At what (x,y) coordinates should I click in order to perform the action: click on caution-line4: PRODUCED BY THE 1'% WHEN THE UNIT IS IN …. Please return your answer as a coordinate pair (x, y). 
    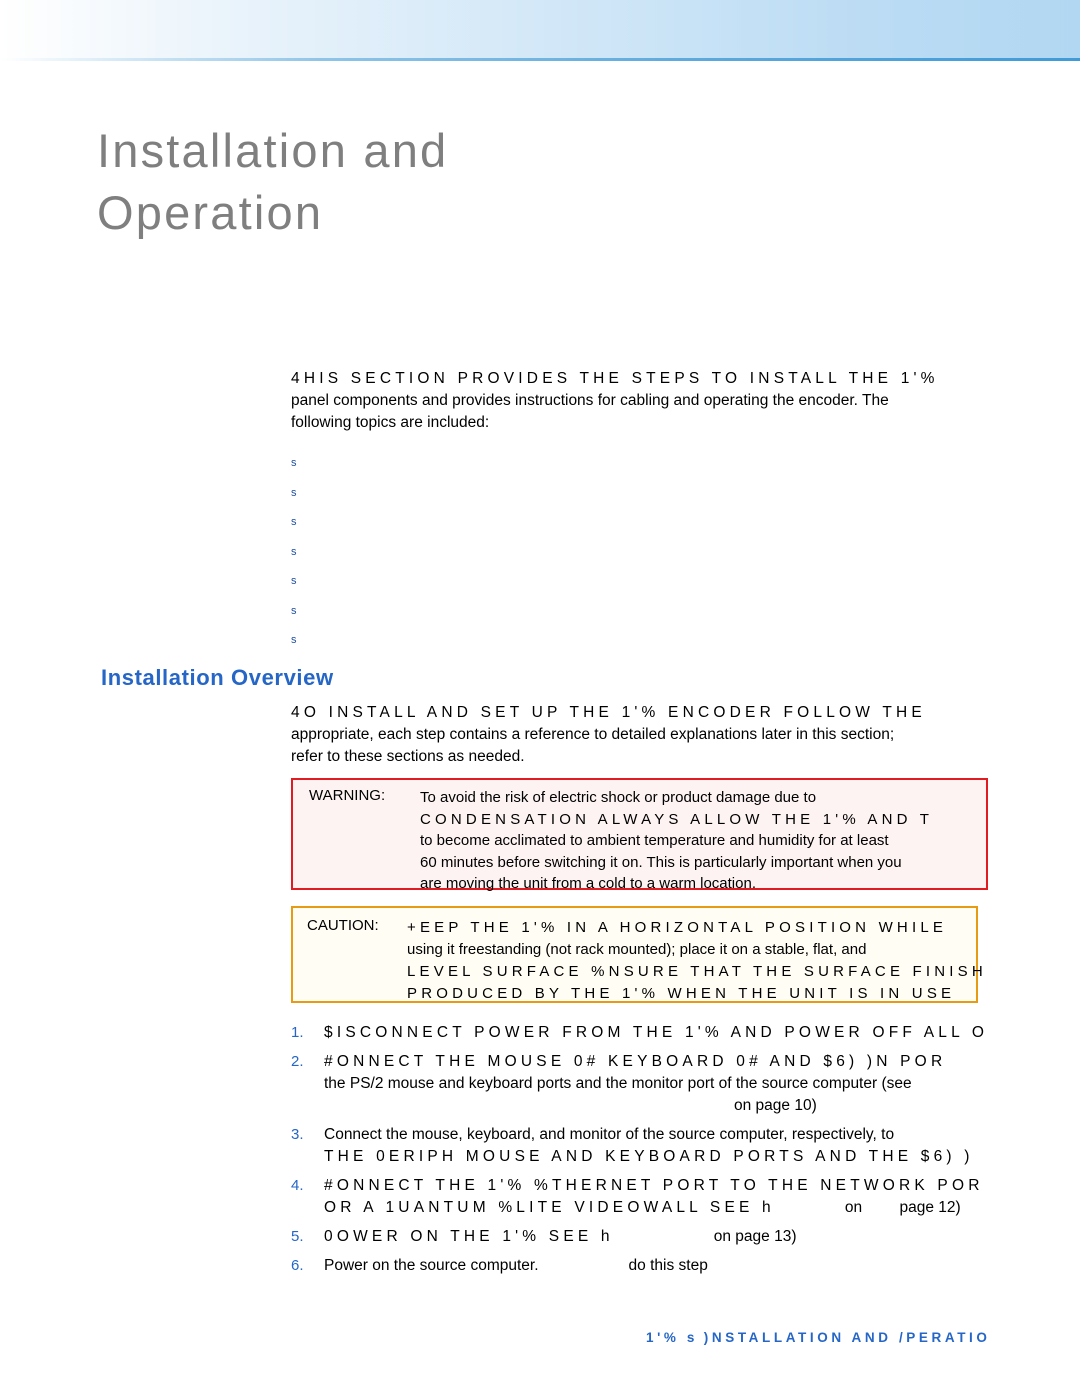
    Looking at the image, I should click on (681, 993).